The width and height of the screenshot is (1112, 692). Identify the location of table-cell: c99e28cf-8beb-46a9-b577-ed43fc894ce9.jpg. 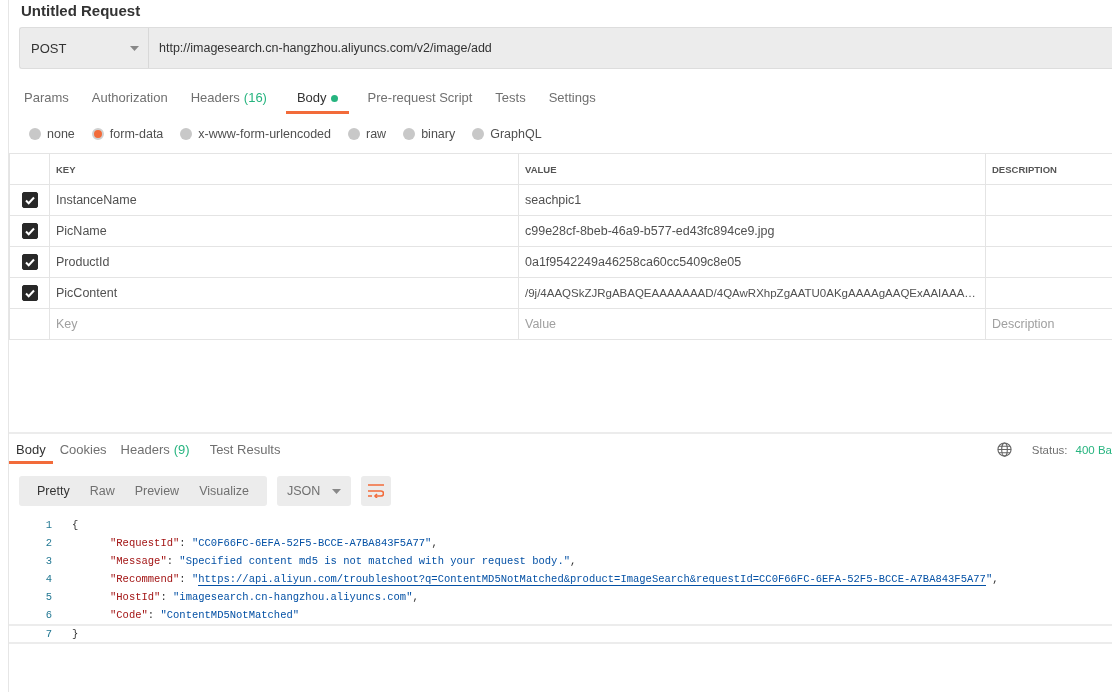
(752, 231).